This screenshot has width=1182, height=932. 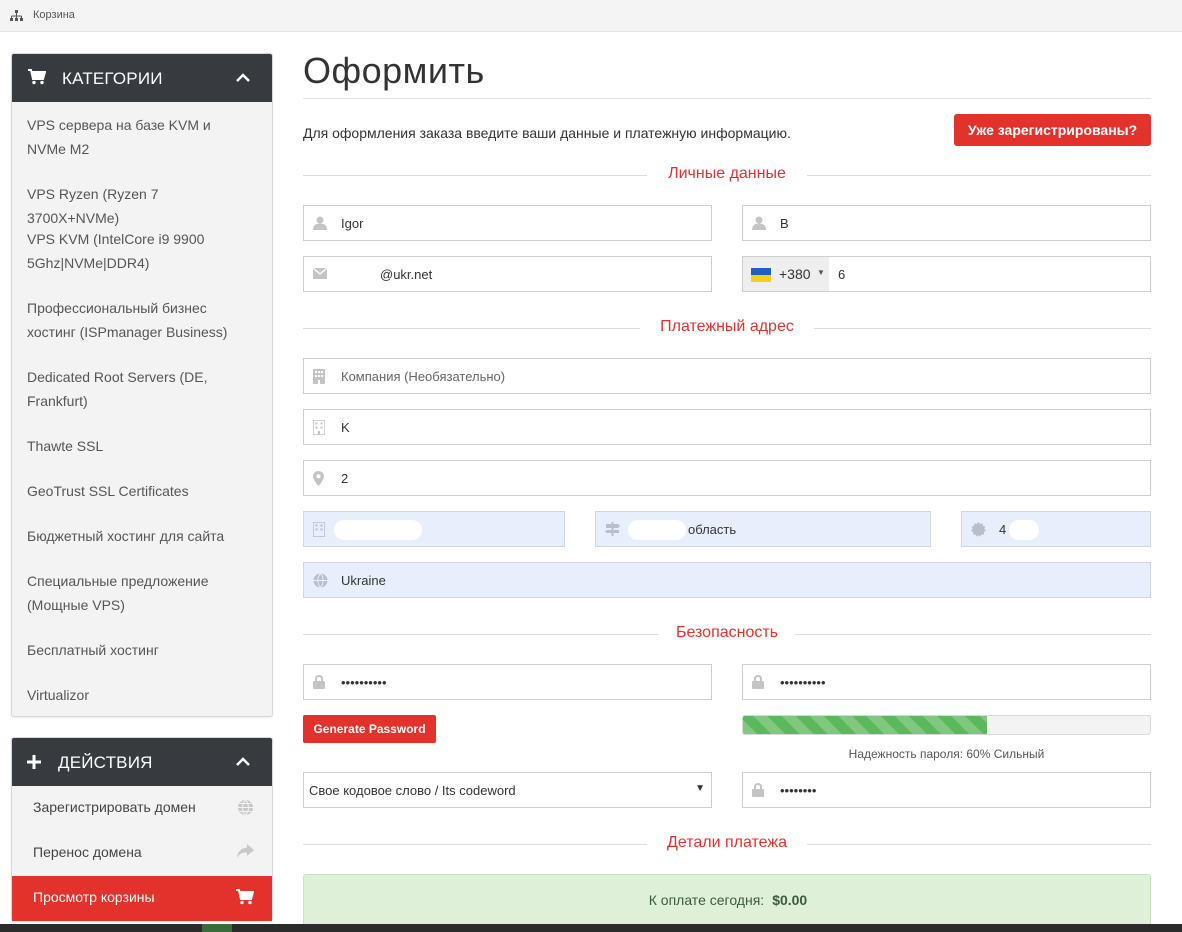 What do you see at coordinates (94, 897) in the screenshot?
I see `action-label: Просмотр корзины` at bounding box center [94, 897].